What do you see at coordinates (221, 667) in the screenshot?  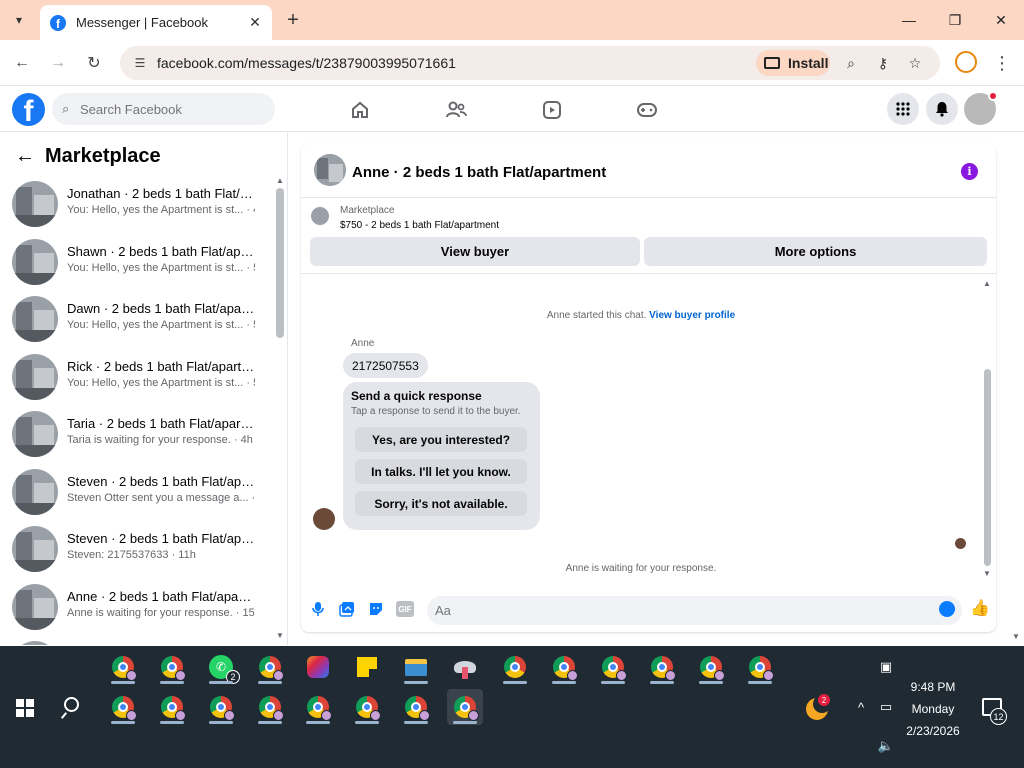 I see `whatsapp-icon: ✆ 2` at bounding box center [221, 667].